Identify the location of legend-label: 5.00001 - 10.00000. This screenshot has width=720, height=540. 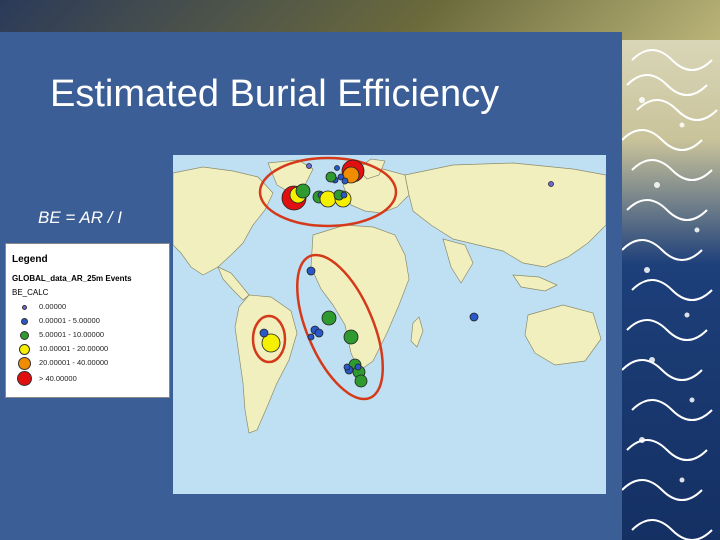
(72, 334).